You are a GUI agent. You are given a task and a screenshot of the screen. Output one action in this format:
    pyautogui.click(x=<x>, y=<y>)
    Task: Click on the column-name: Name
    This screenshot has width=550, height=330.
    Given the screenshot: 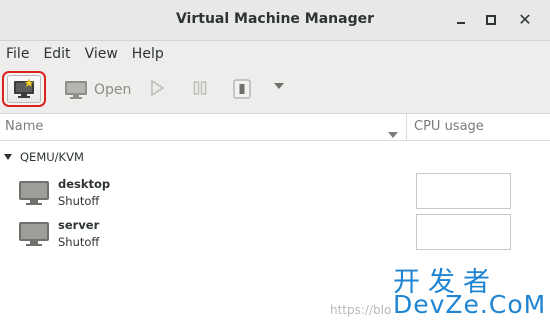 What is the action you would take?
    pyautogui.click(x=24, y=126)
    